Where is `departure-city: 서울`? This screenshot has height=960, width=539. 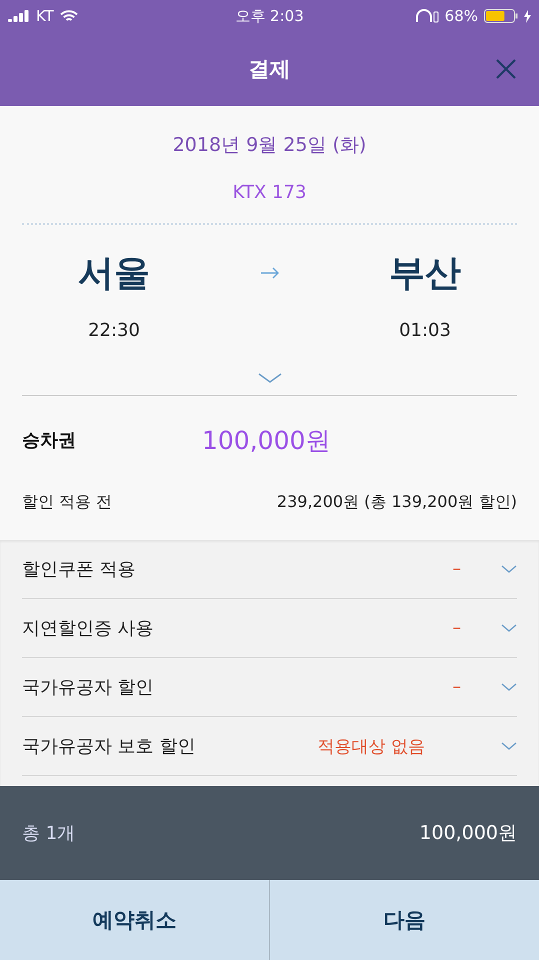 departure-city: 서울 is located at coordinates (114, 274).